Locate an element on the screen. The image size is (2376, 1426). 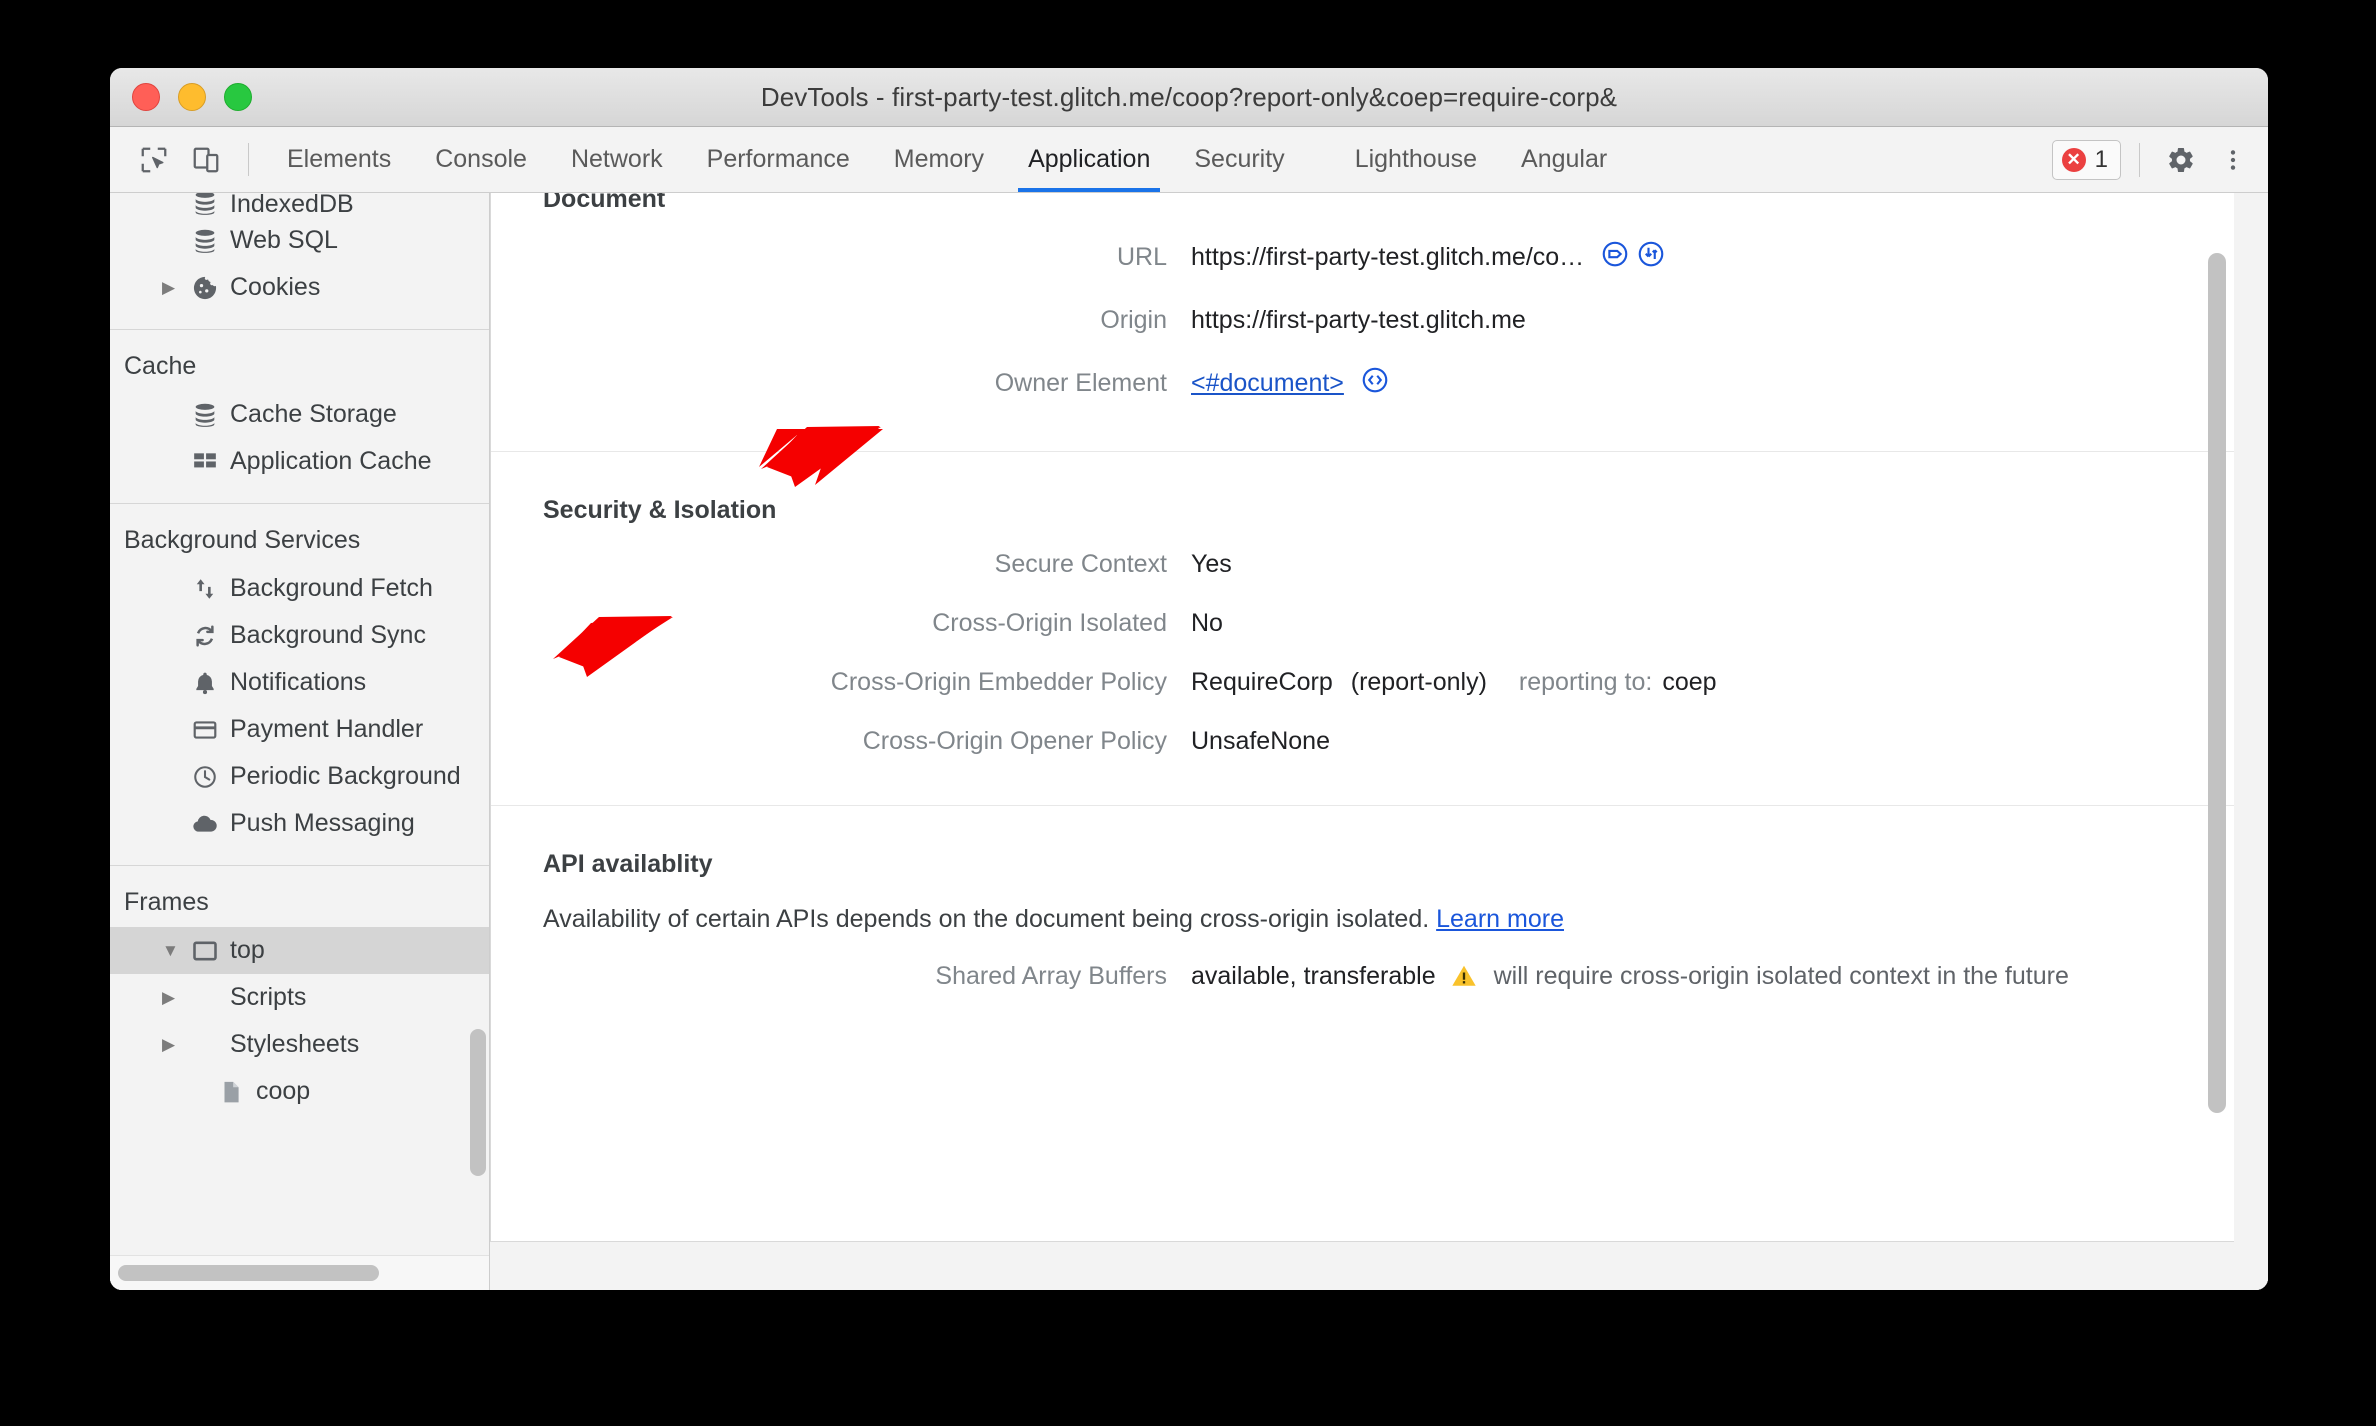
tab-security: Security is located at coordinates (1239, 159).